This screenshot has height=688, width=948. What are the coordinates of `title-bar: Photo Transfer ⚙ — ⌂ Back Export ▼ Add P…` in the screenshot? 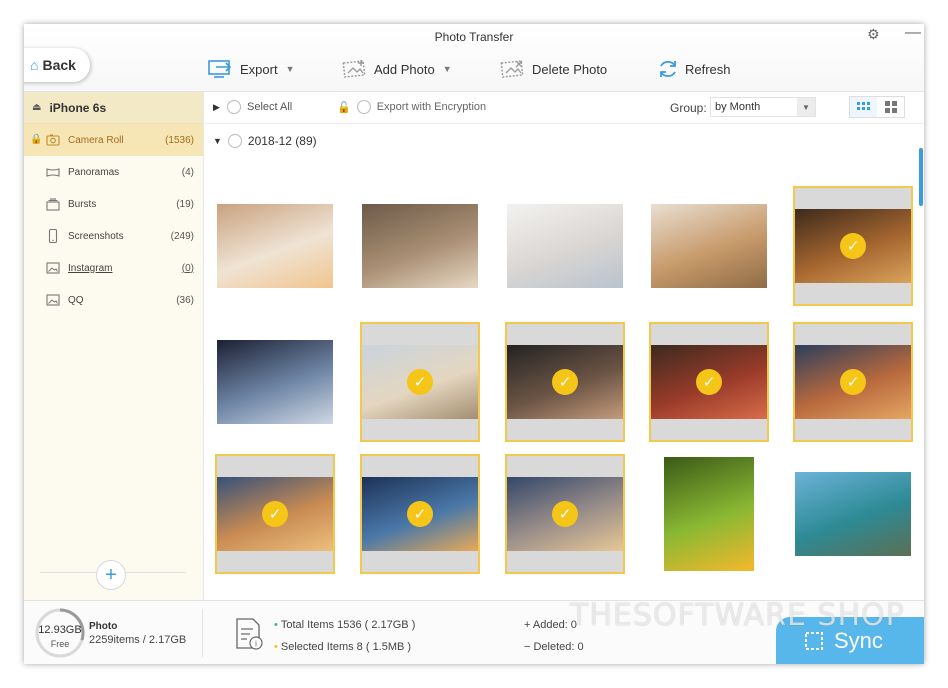 It's located at (474, 58).